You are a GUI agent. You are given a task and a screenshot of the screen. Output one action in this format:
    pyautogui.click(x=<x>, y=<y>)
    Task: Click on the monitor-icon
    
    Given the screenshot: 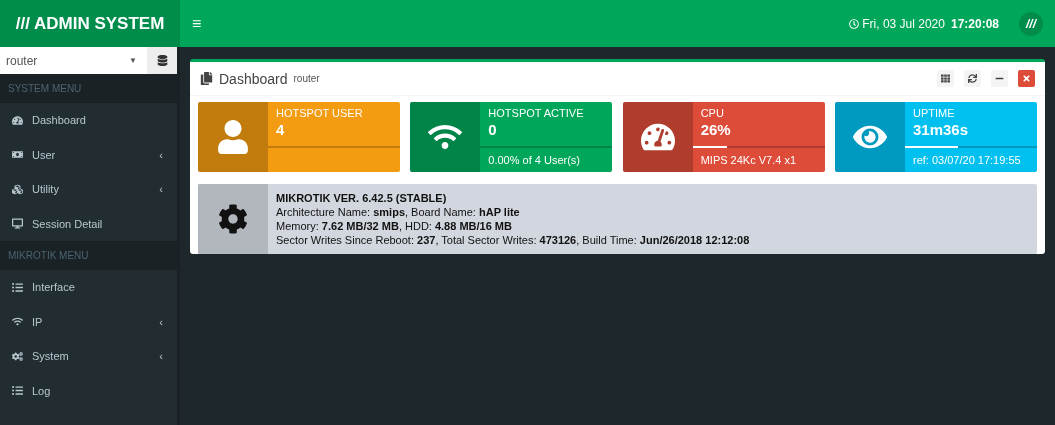 What is the action you would take?
    pyautogui.click(x=17, y=224)
    